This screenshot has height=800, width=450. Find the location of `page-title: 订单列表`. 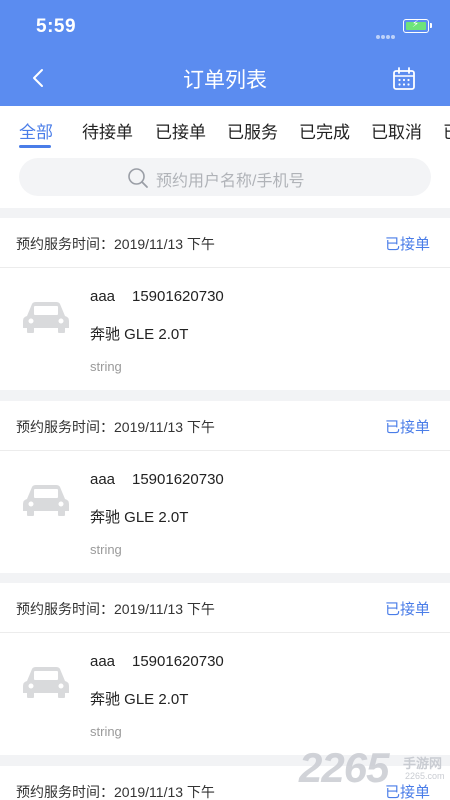

page-title: 订单列表 is located at coordinates (225, 80).